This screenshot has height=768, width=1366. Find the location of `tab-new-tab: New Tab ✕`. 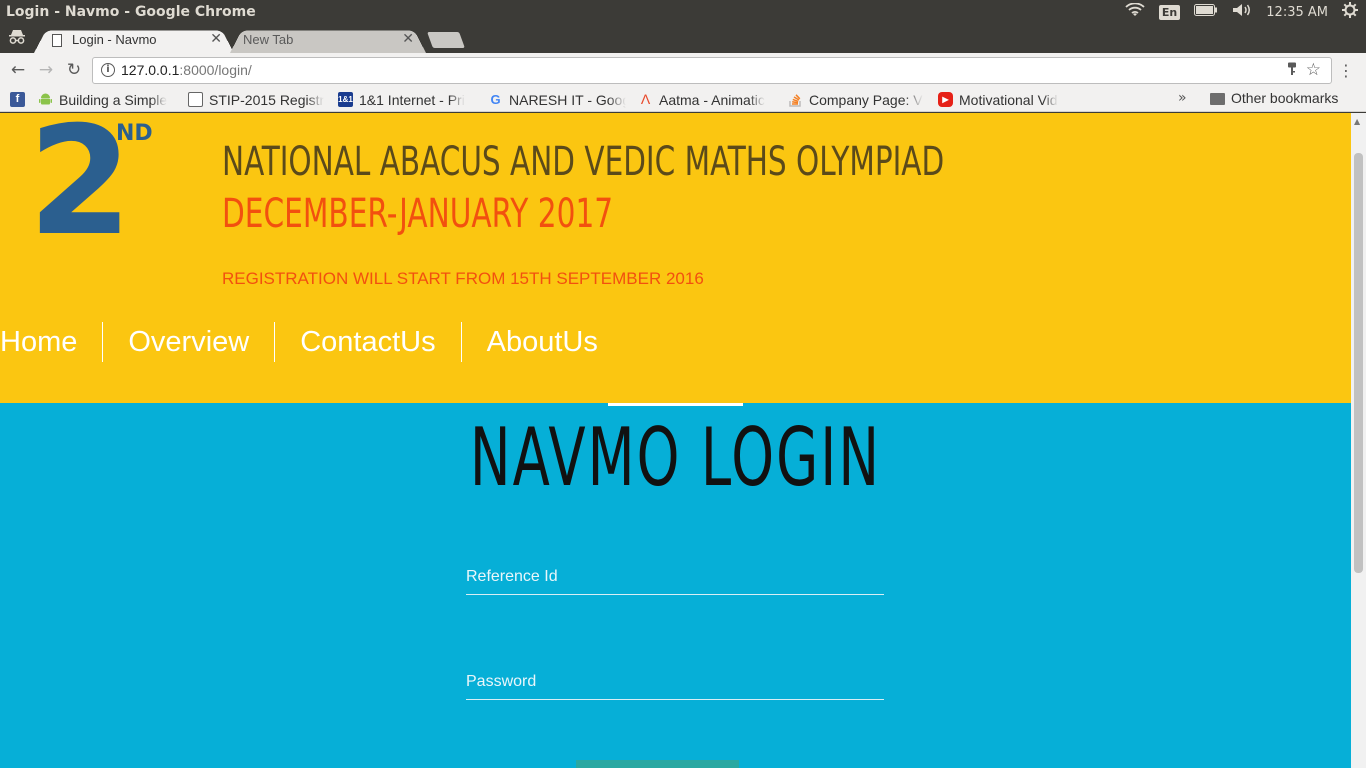

tab-new-tab: New Tab ✕ is located at coordinates (328, 40).